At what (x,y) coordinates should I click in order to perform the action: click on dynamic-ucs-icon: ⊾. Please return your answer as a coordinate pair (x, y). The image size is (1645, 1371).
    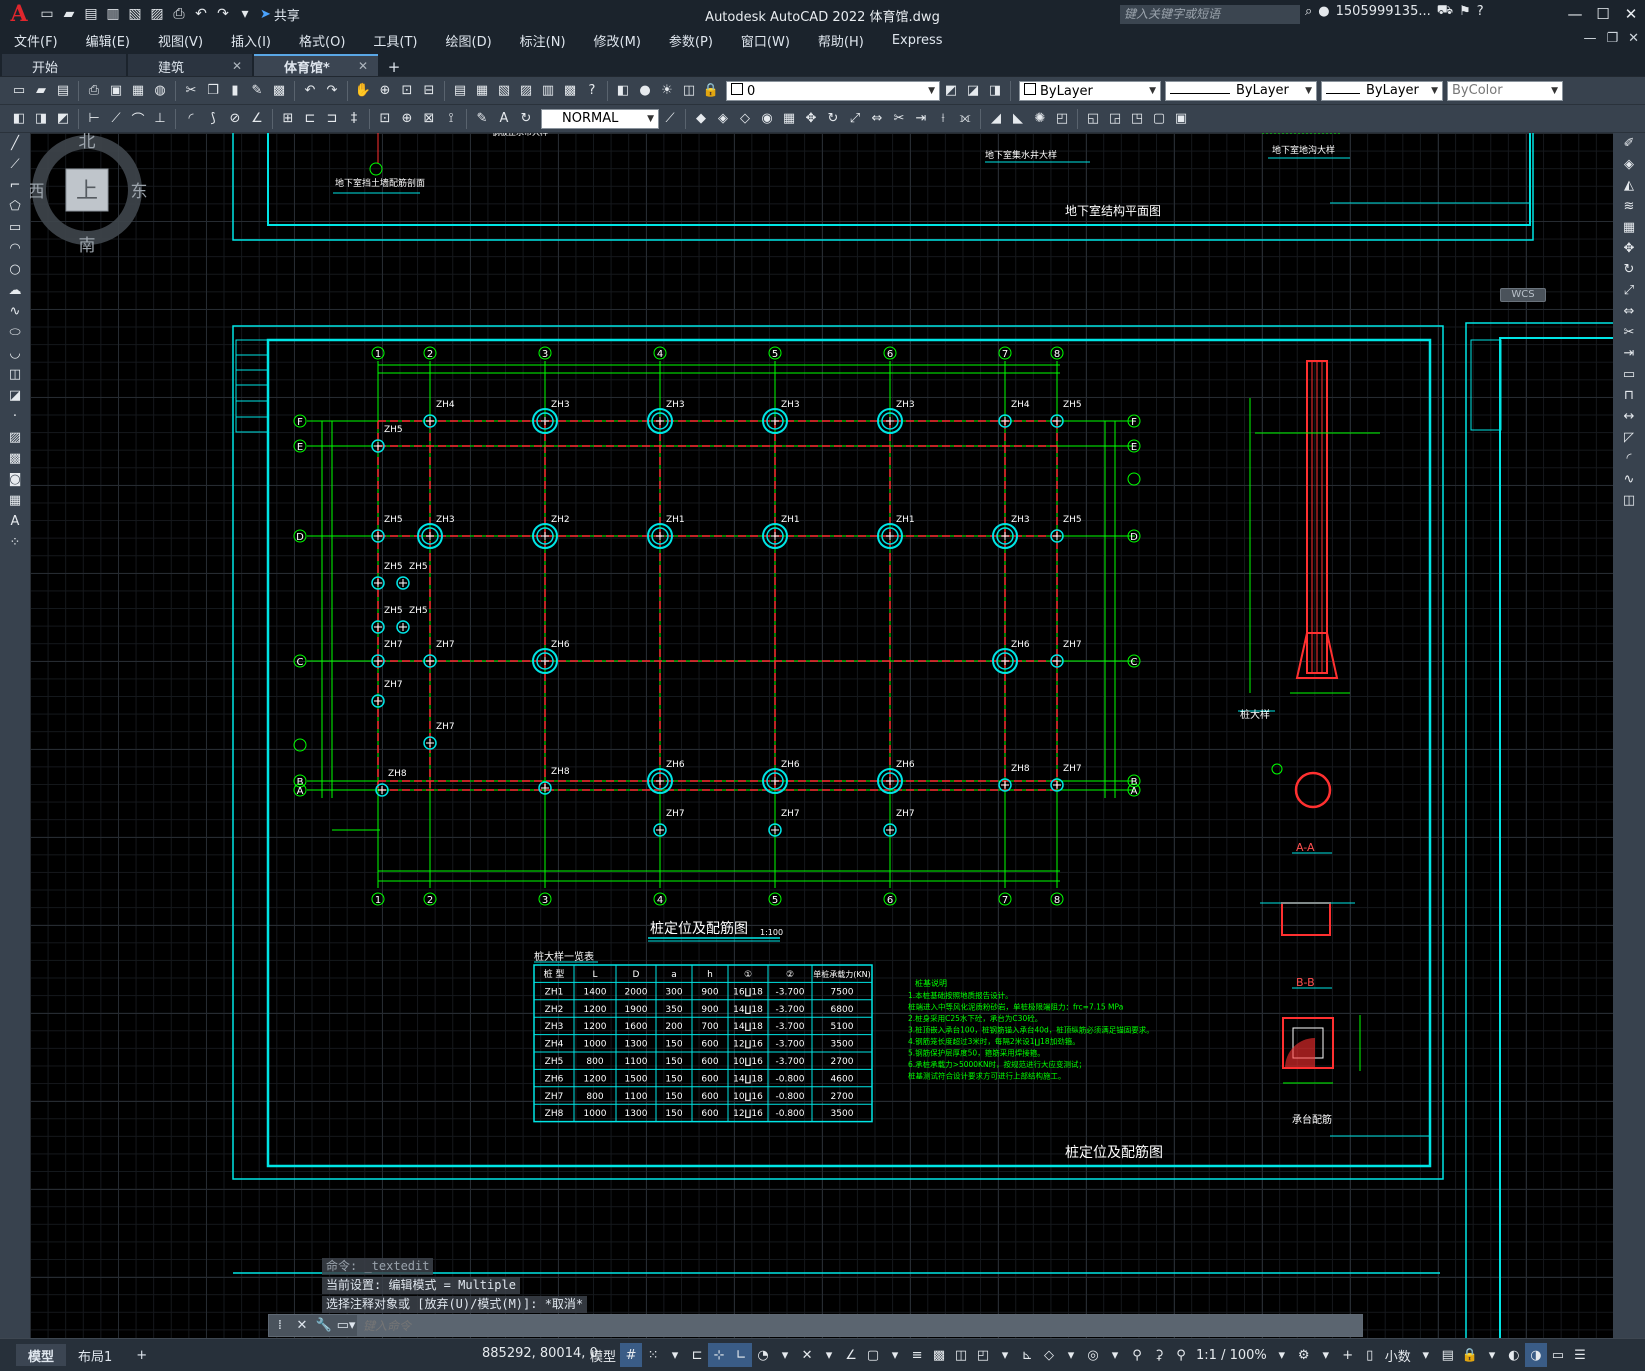
    Looking at the image, I should click on (1027, 1355).